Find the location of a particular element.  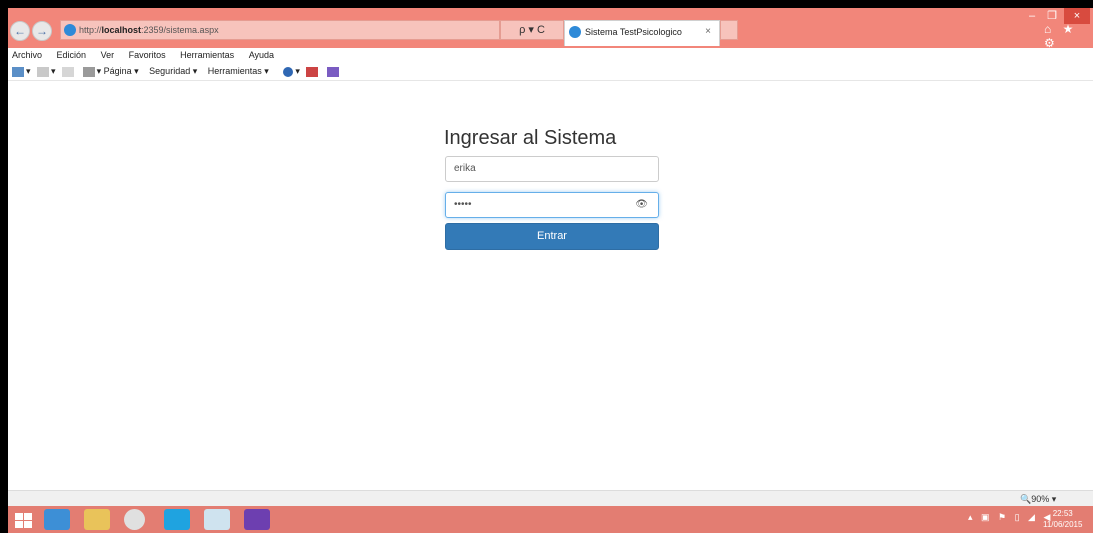

menu-favoritos: Favoritos is located at coordinates (147, 55).